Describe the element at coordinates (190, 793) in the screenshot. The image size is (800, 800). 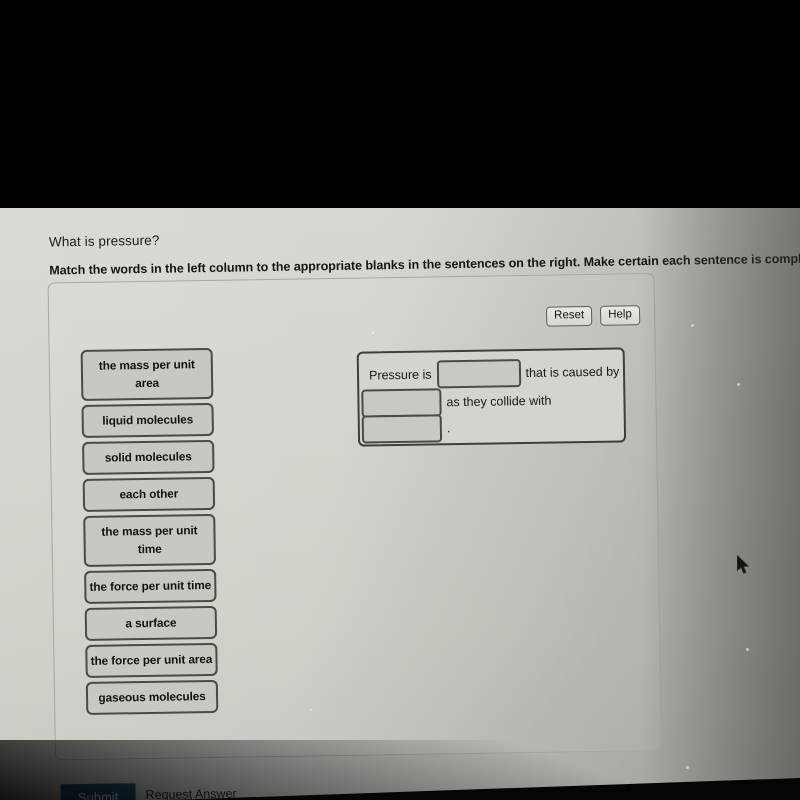
I see `request-answer-link: Request Answer` at that location.